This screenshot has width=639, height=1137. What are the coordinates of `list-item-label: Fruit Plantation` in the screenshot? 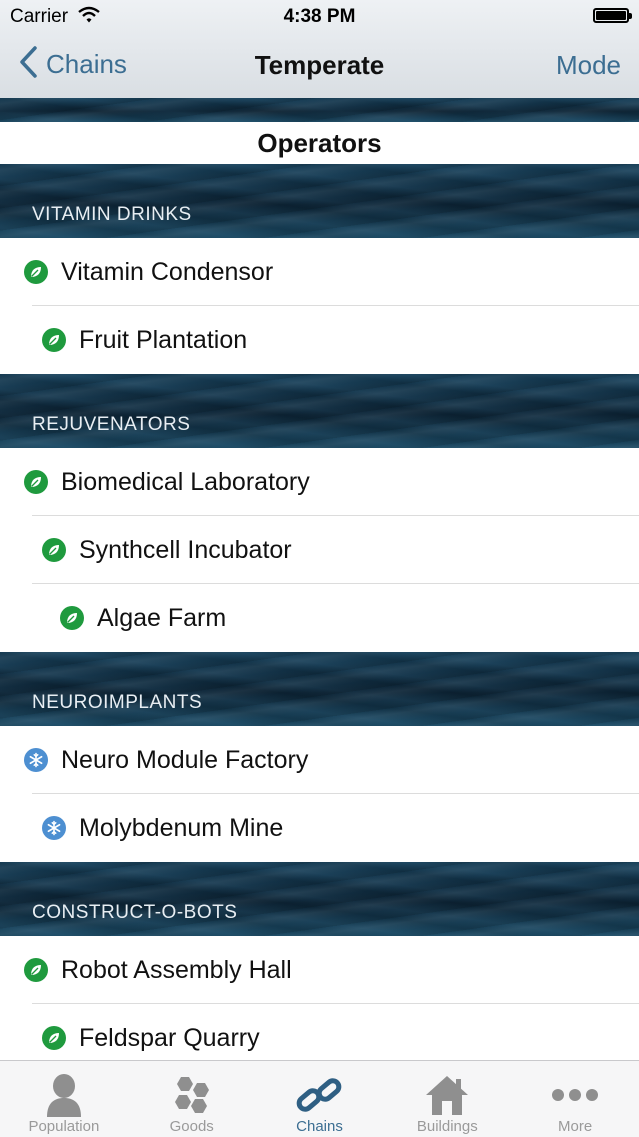 It's located at (163, 339).